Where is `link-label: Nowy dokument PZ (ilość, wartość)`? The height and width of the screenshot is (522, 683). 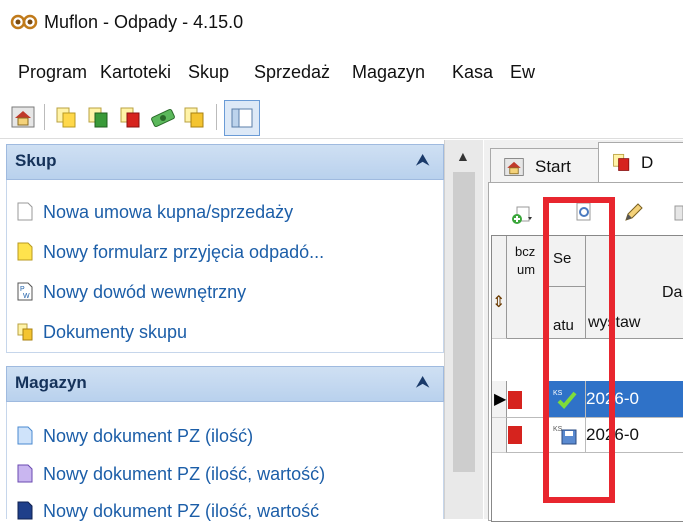 link-label: Nowy dokument PZ (ilość, wartość) is located at coordinates (184, 474).